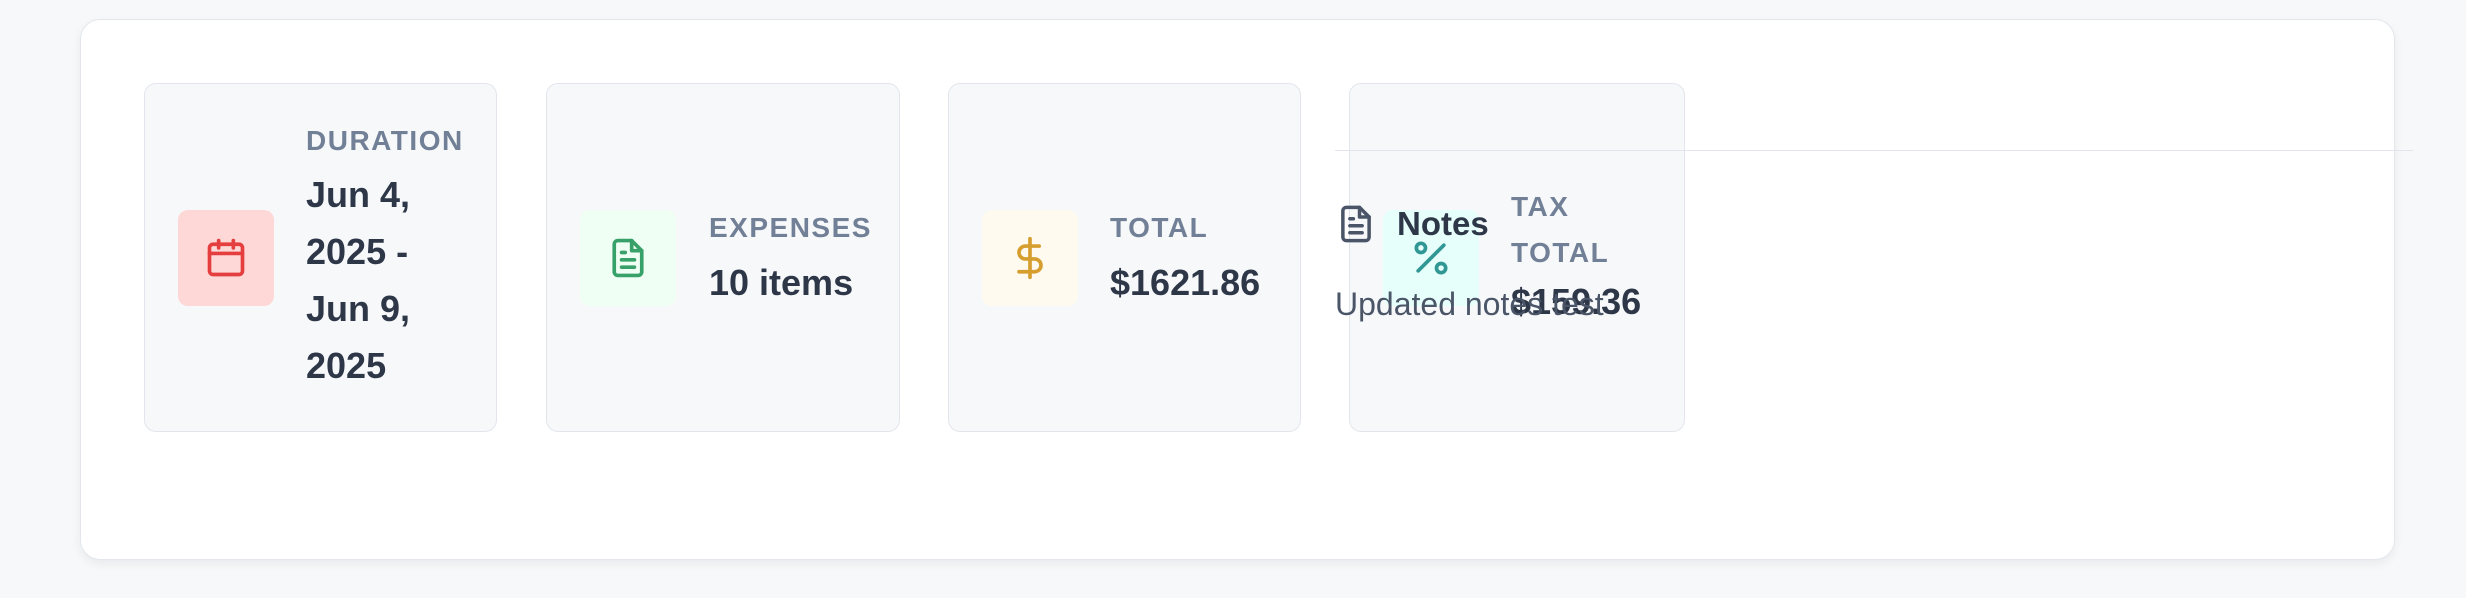 This screenshot has height=598, width=2466. I want to click on dollar-icon, so click(1030, 258).